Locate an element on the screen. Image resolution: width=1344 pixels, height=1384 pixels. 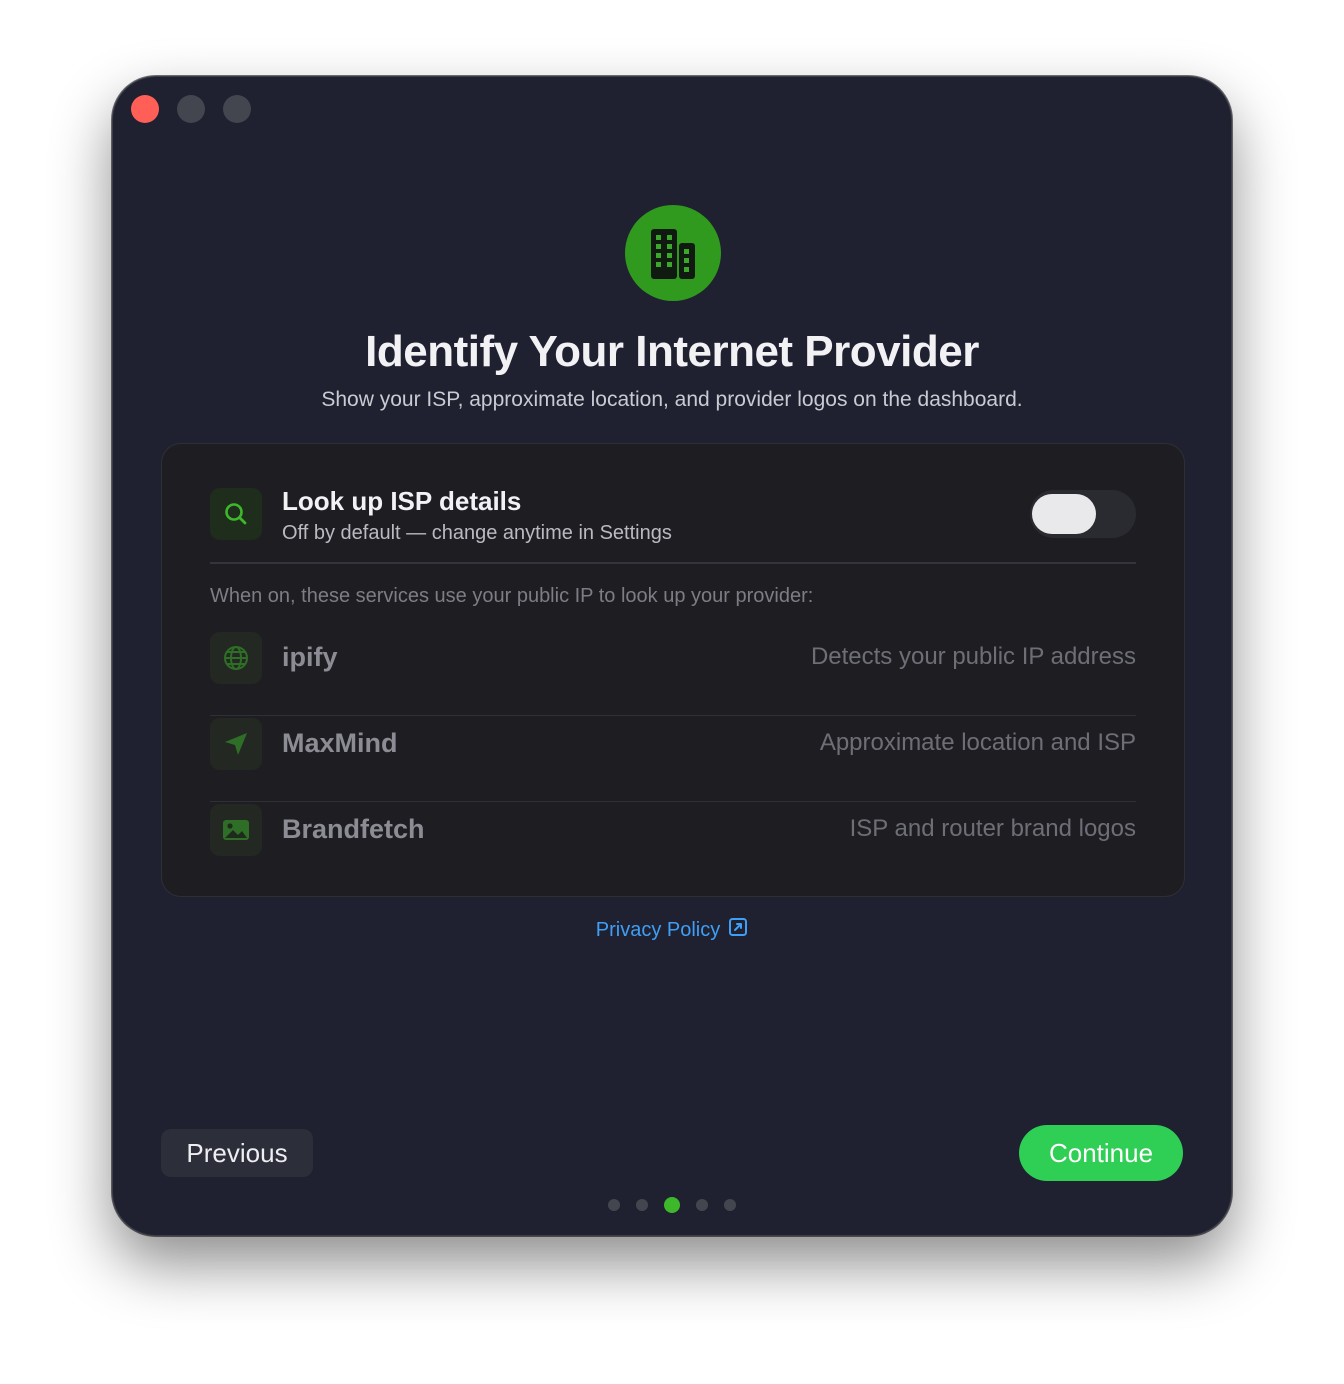
close-button is located at coordinates (145, 109).